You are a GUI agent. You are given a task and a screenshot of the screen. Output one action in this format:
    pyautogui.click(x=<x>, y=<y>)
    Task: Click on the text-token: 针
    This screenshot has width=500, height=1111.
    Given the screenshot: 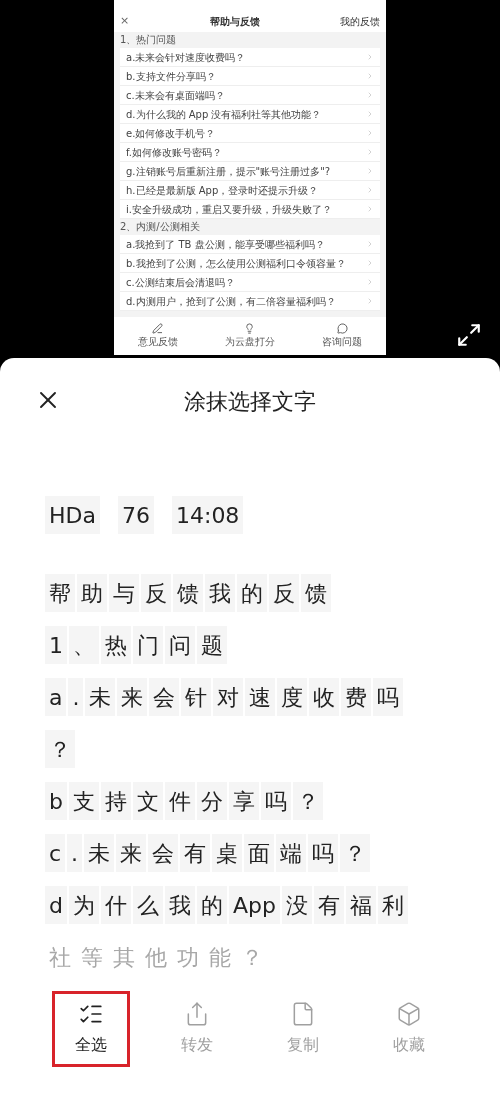 What is the action you would take?
    pyautogui.click(x=196, y=697)
    